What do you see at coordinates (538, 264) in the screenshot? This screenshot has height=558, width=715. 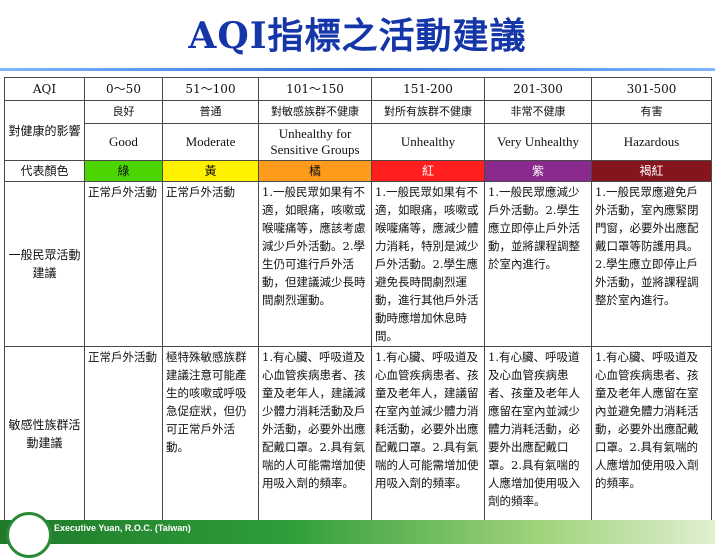 I see `general-advice-cell: 1.一般民眾應減少戶外活動。2.學生應立即停止戶外活動，並將課程調整於室內進行。` at bounding box center [538, 264].